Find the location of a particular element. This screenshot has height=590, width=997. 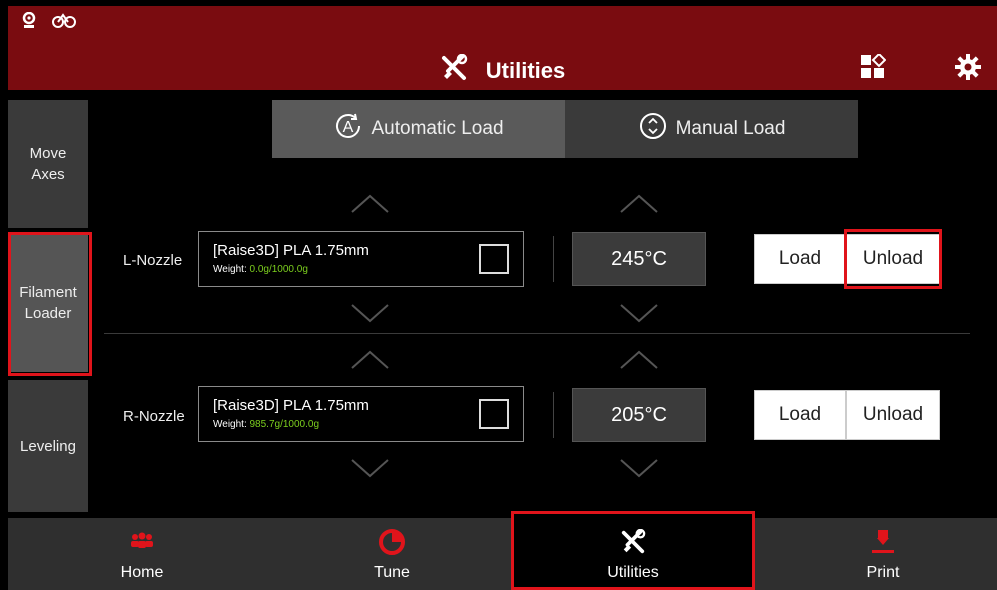

sidebar-item-label: Leveling is located at coordinates (48, 446).